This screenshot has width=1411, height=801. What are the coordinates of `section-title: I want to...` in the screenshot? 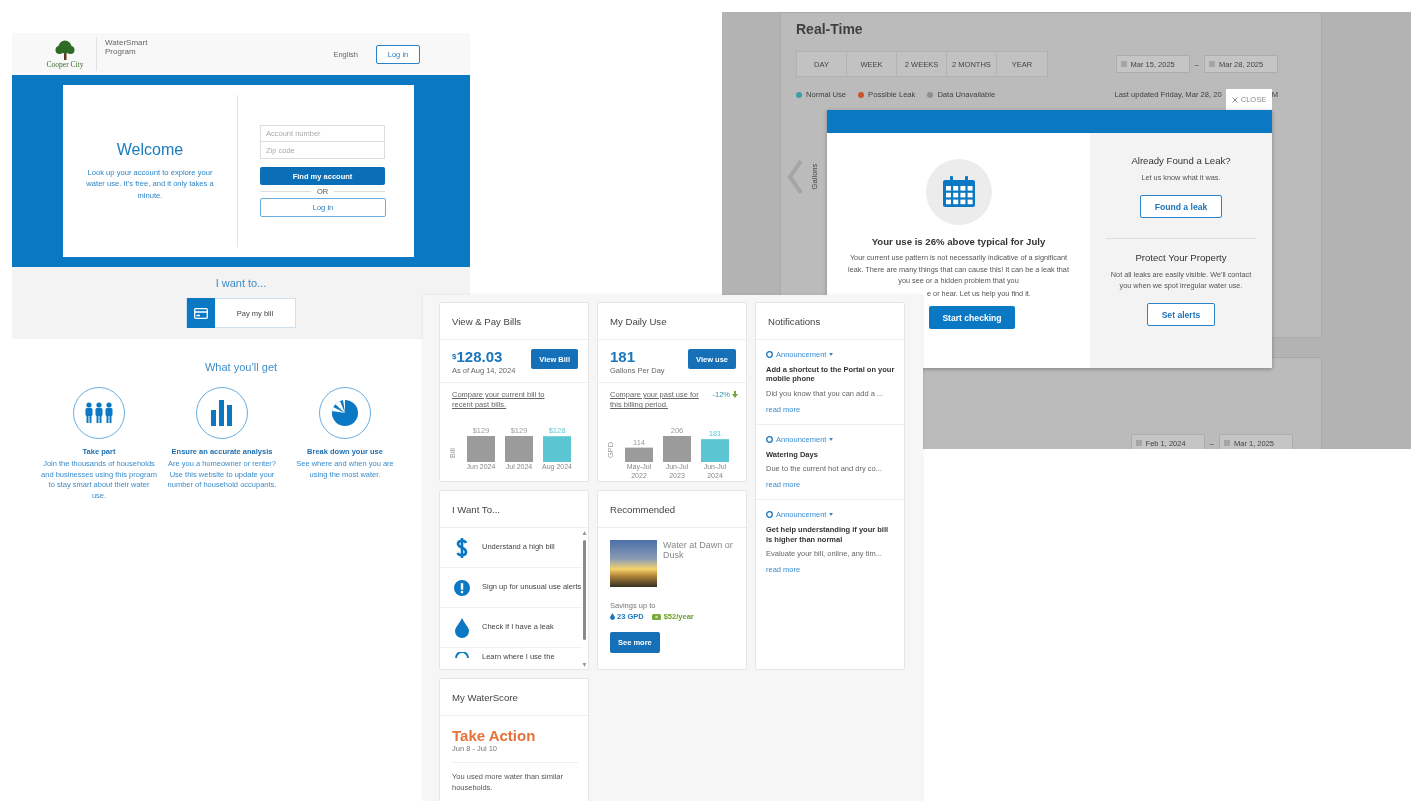 It's located at (241, 283).